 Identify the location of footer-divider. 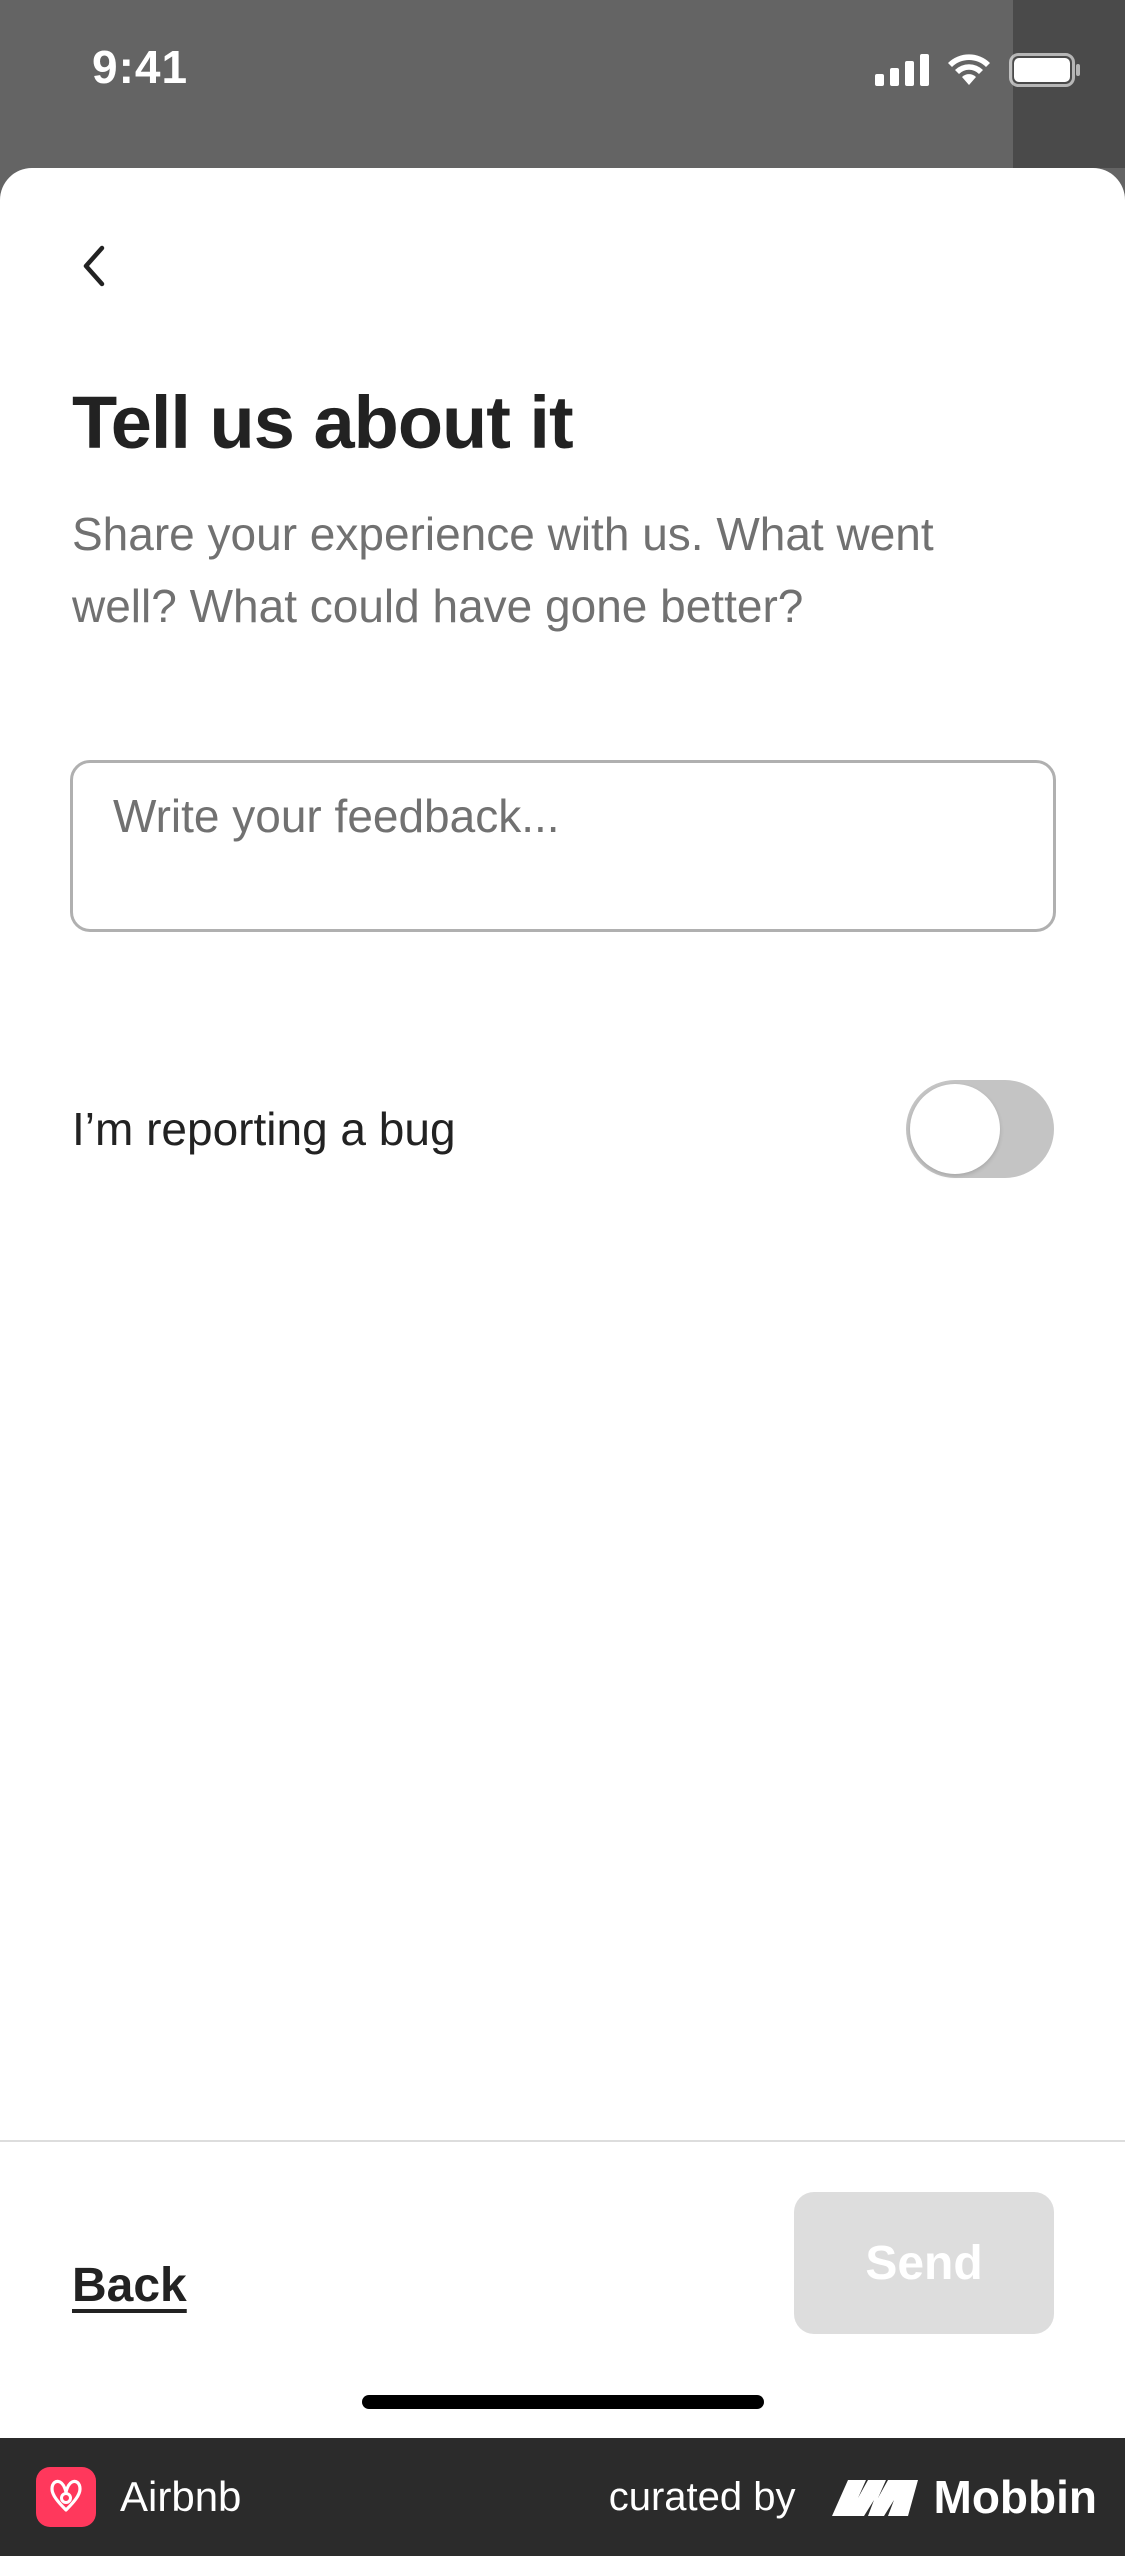
(562, 2141).